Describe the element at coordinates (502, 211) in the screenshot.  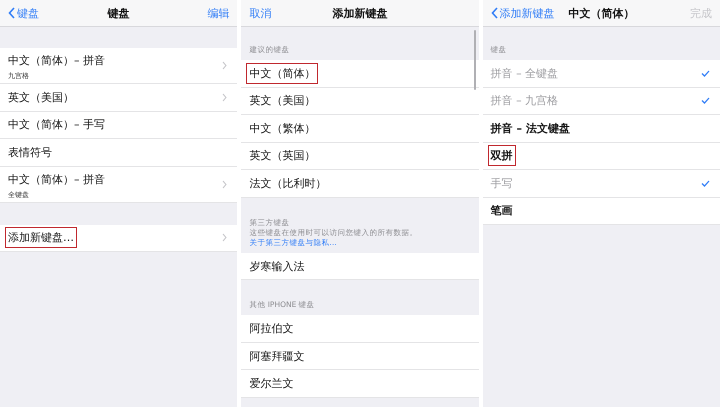
I see `keyboard-name: 笔画` at that location.